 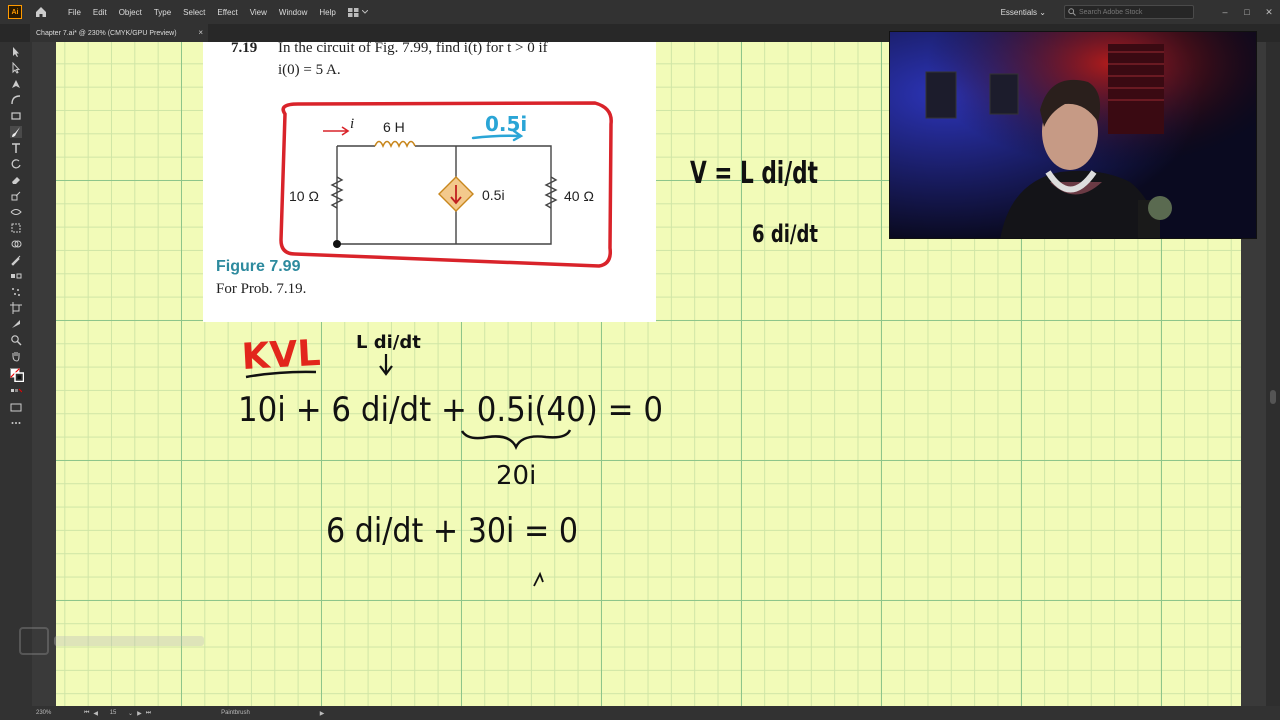 What do you see at coordinates (640, 713) in the screenshot?
I see `status-bar: 230% ⏮ ◀ 15 ⌄ ▶ ⏭ Paintbrush ▶` at bounding box center [640, 713].